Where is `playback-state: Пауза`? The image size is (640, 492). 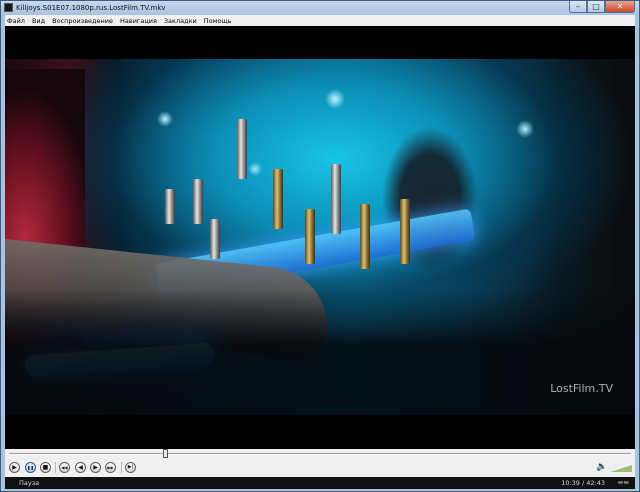
playback-state: Пауза is located at coordinates (29, 483).